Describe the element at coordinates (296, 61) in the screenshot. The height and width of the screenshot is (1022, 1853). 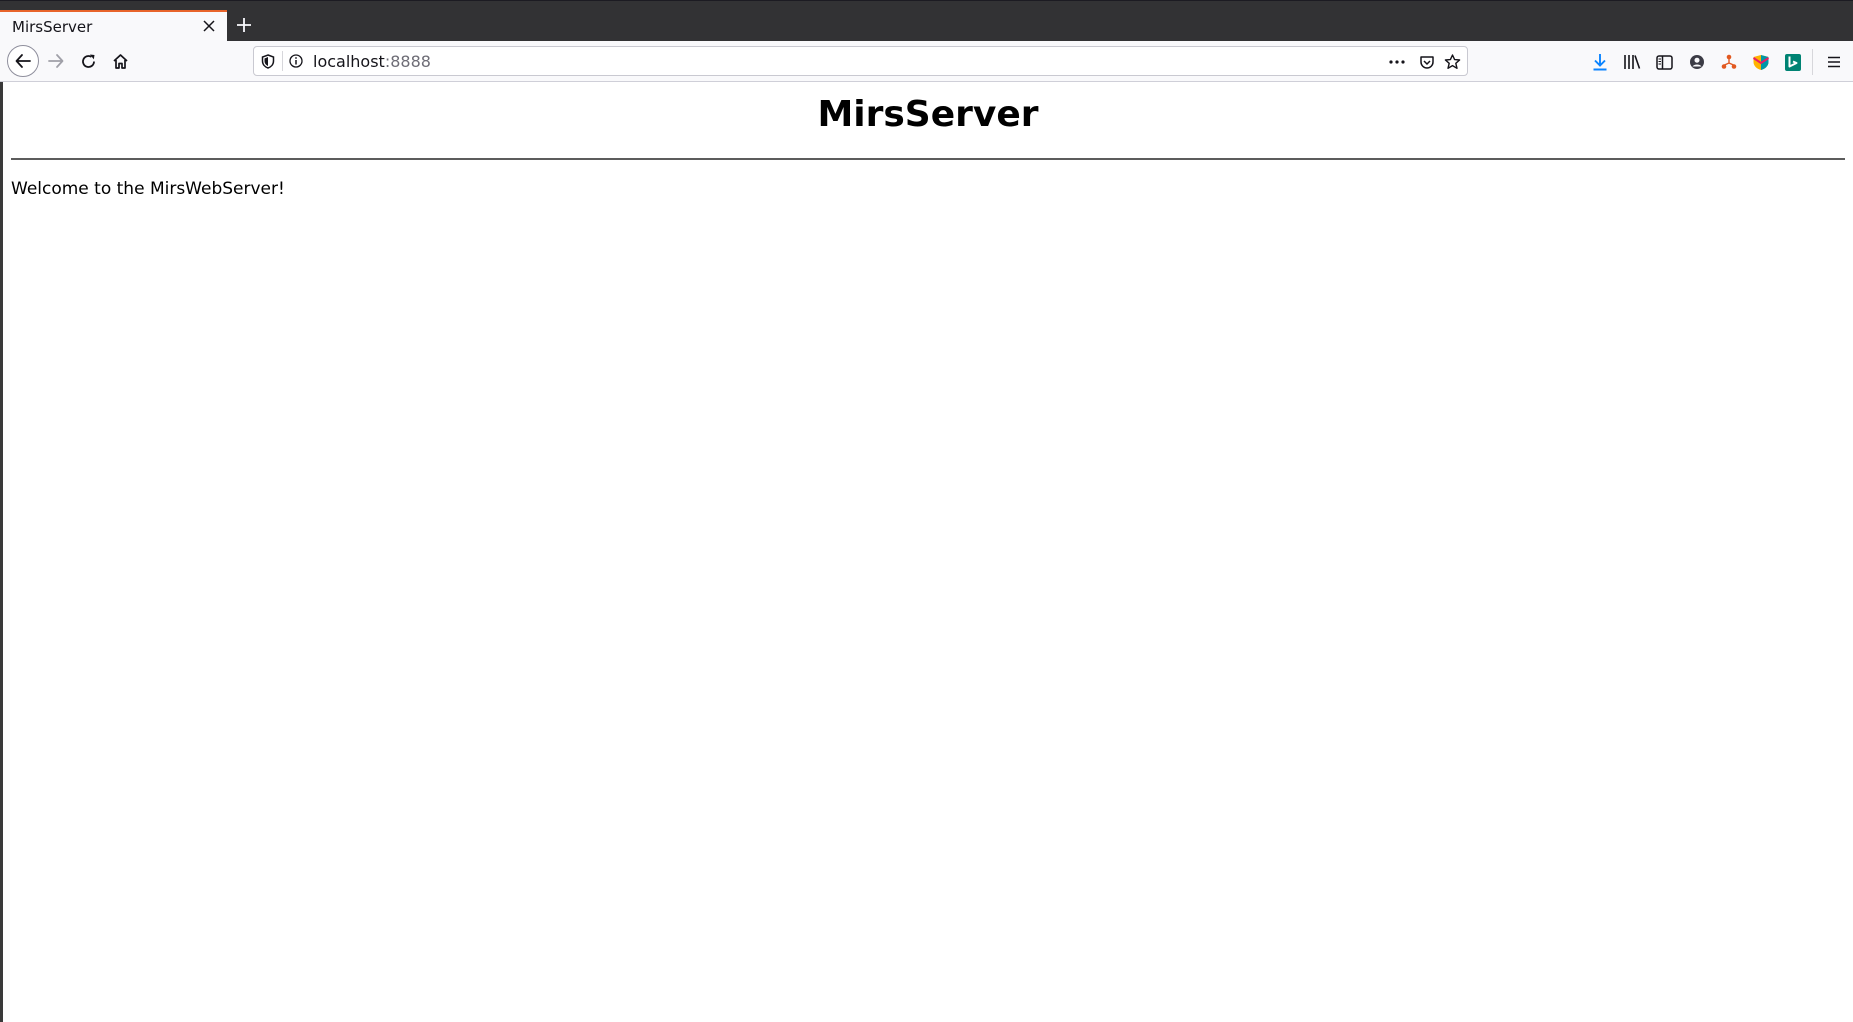
I see `info-icon` at that location.